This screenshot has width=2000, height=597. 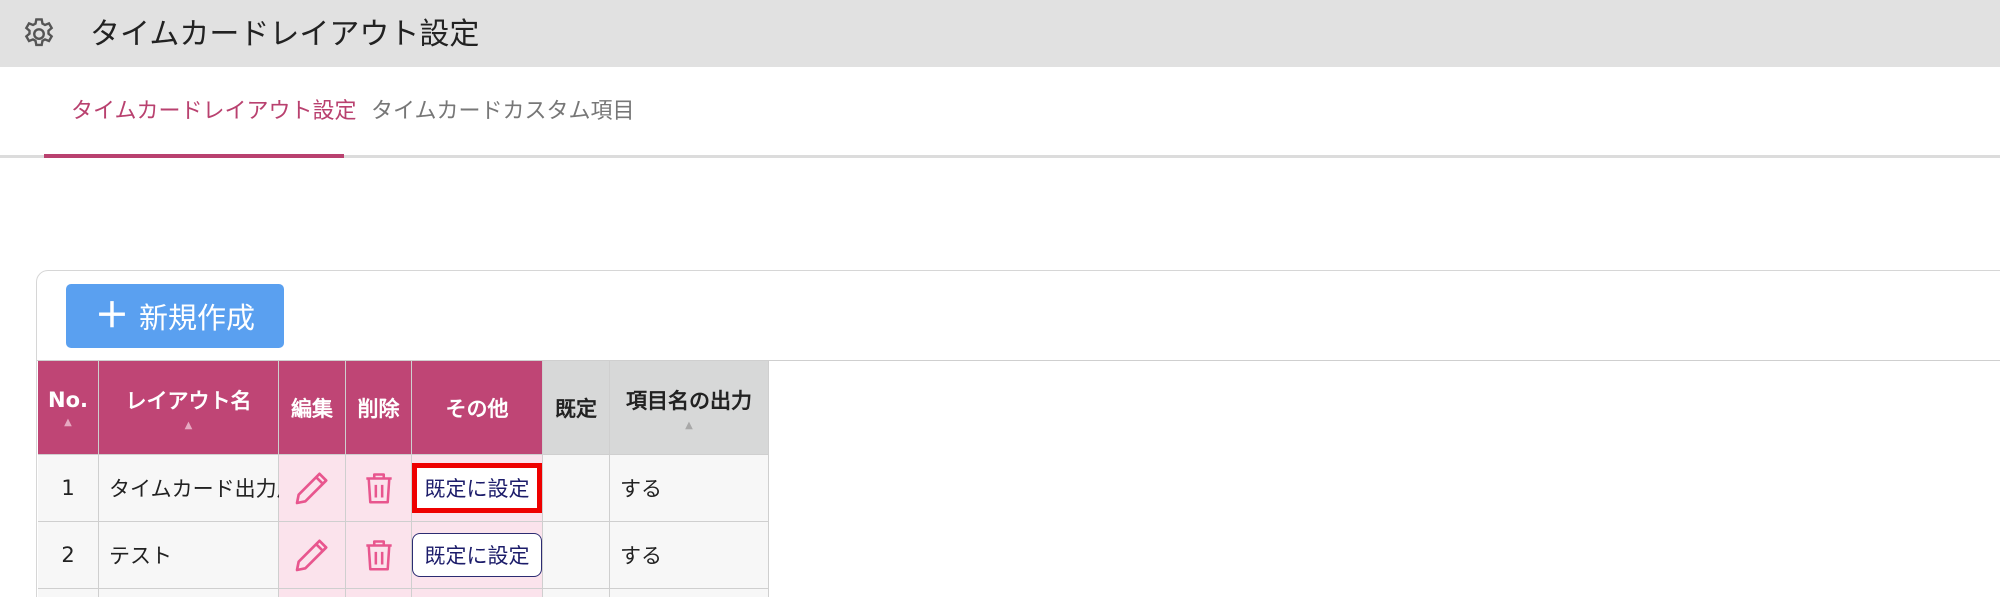 I want to click on table-row-layout-name: テスト, so click(x=189, y=555).